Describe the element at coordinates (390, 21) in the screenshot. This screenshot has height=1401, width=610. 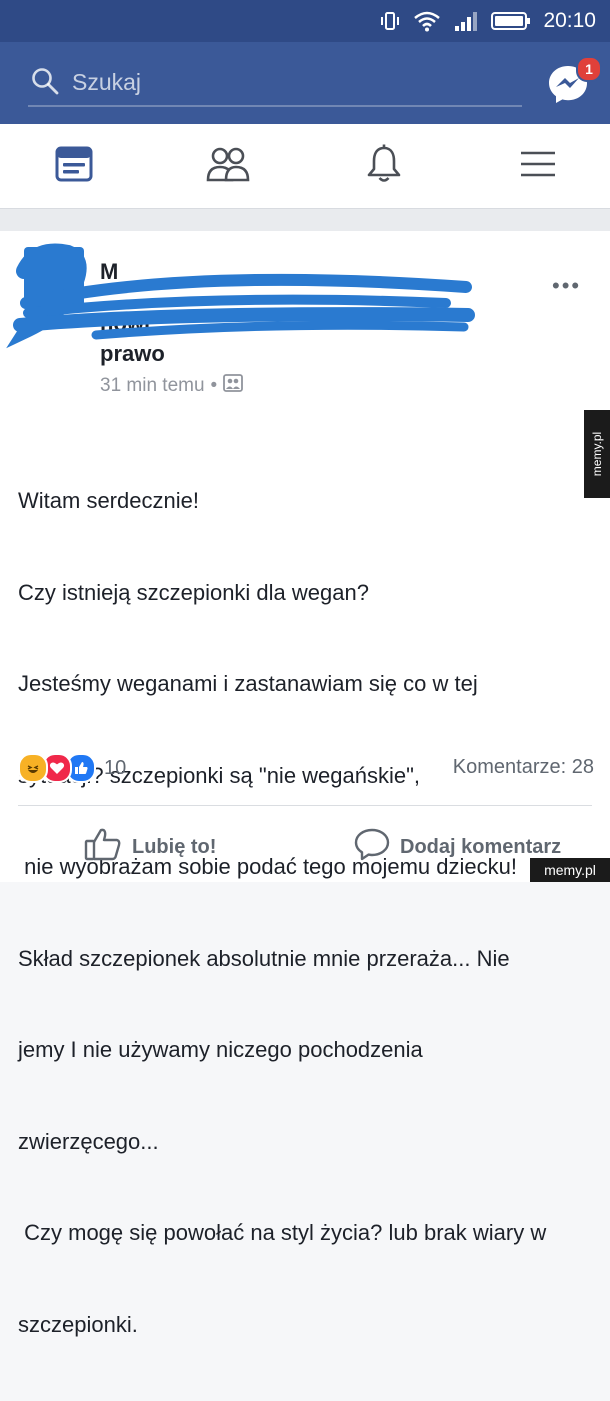
I see `vibrate-icon` at that location.